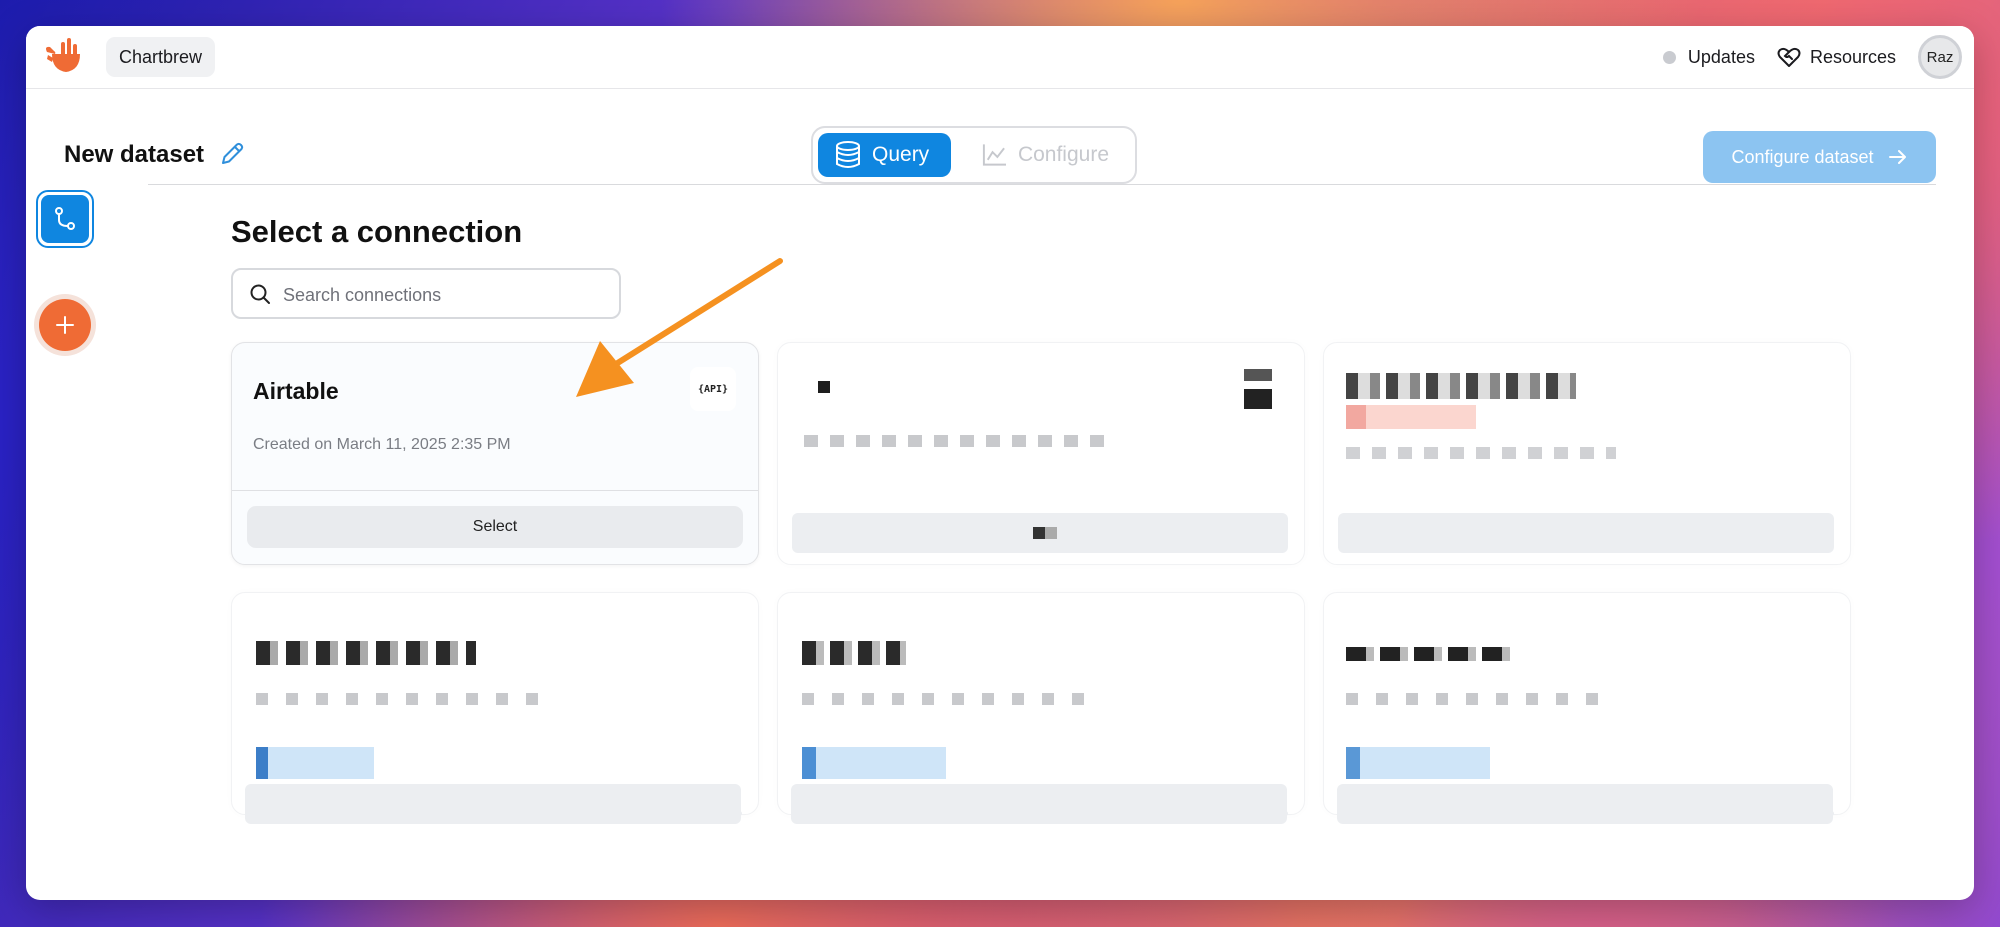 This screenshot has width=2000, height=927. Describe the element at coordinates (1789, 57) in the screenshot. I see `heart-handshake-icon` at that location.